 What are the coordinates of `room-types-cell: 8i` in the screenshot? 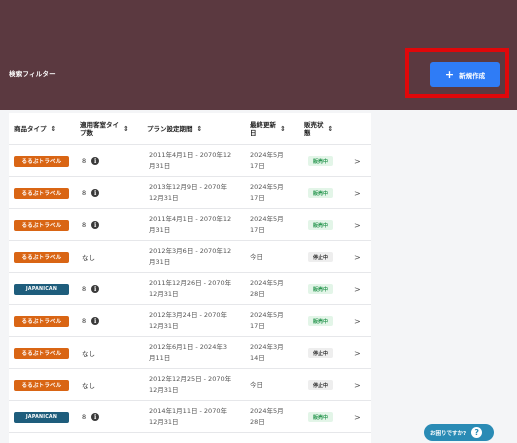 It's located at (91, 193).